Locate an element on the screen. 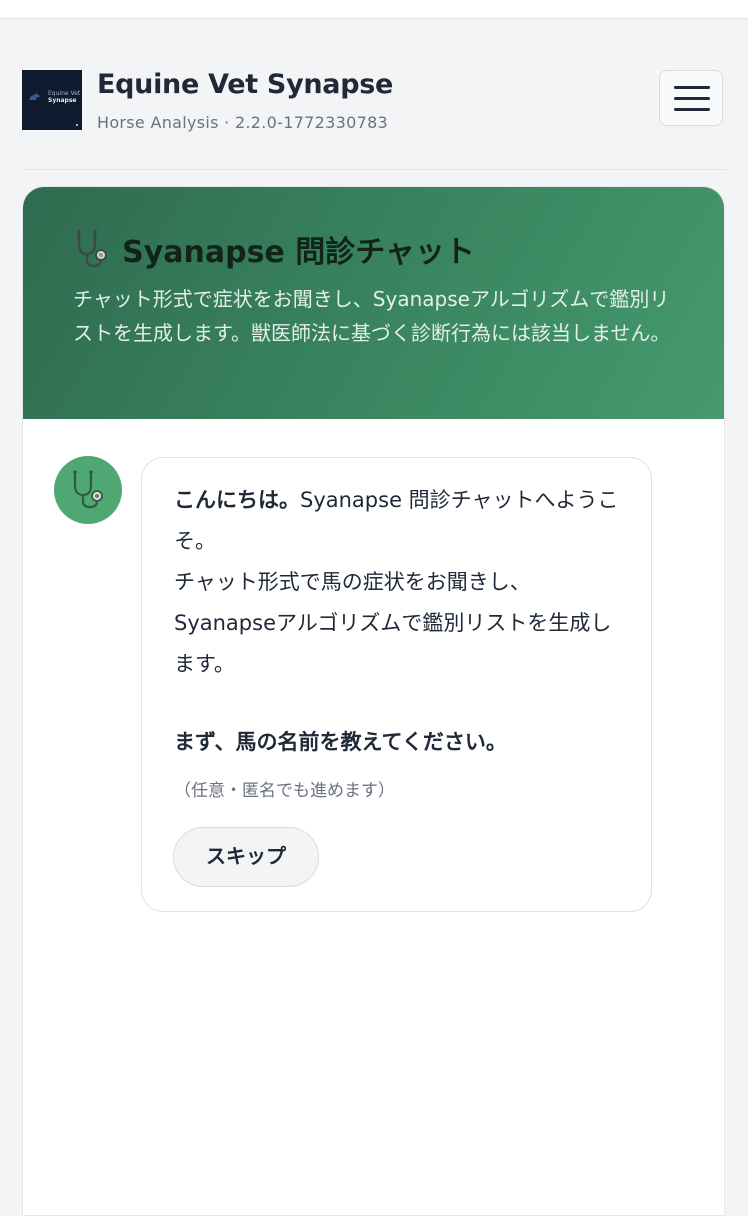 The image size is (748, 1216). logo-text-line2: Synapse is located at coordinates (62, 100).